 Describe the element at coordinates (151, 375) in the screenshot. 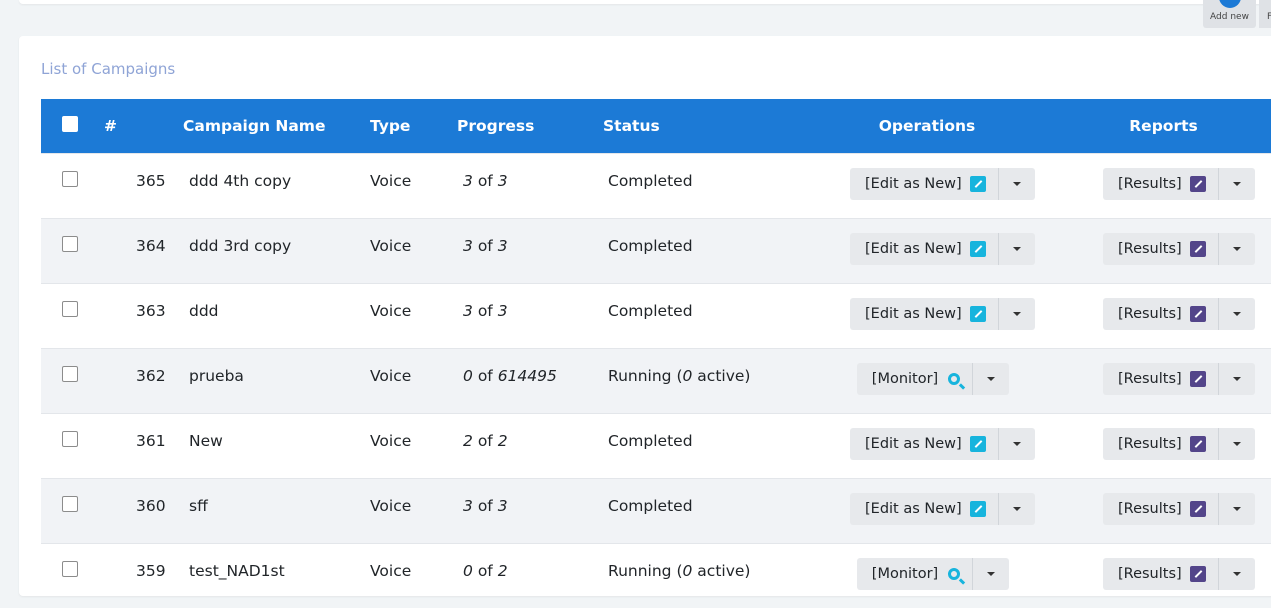

I see `campaign-id: 362` at that location.